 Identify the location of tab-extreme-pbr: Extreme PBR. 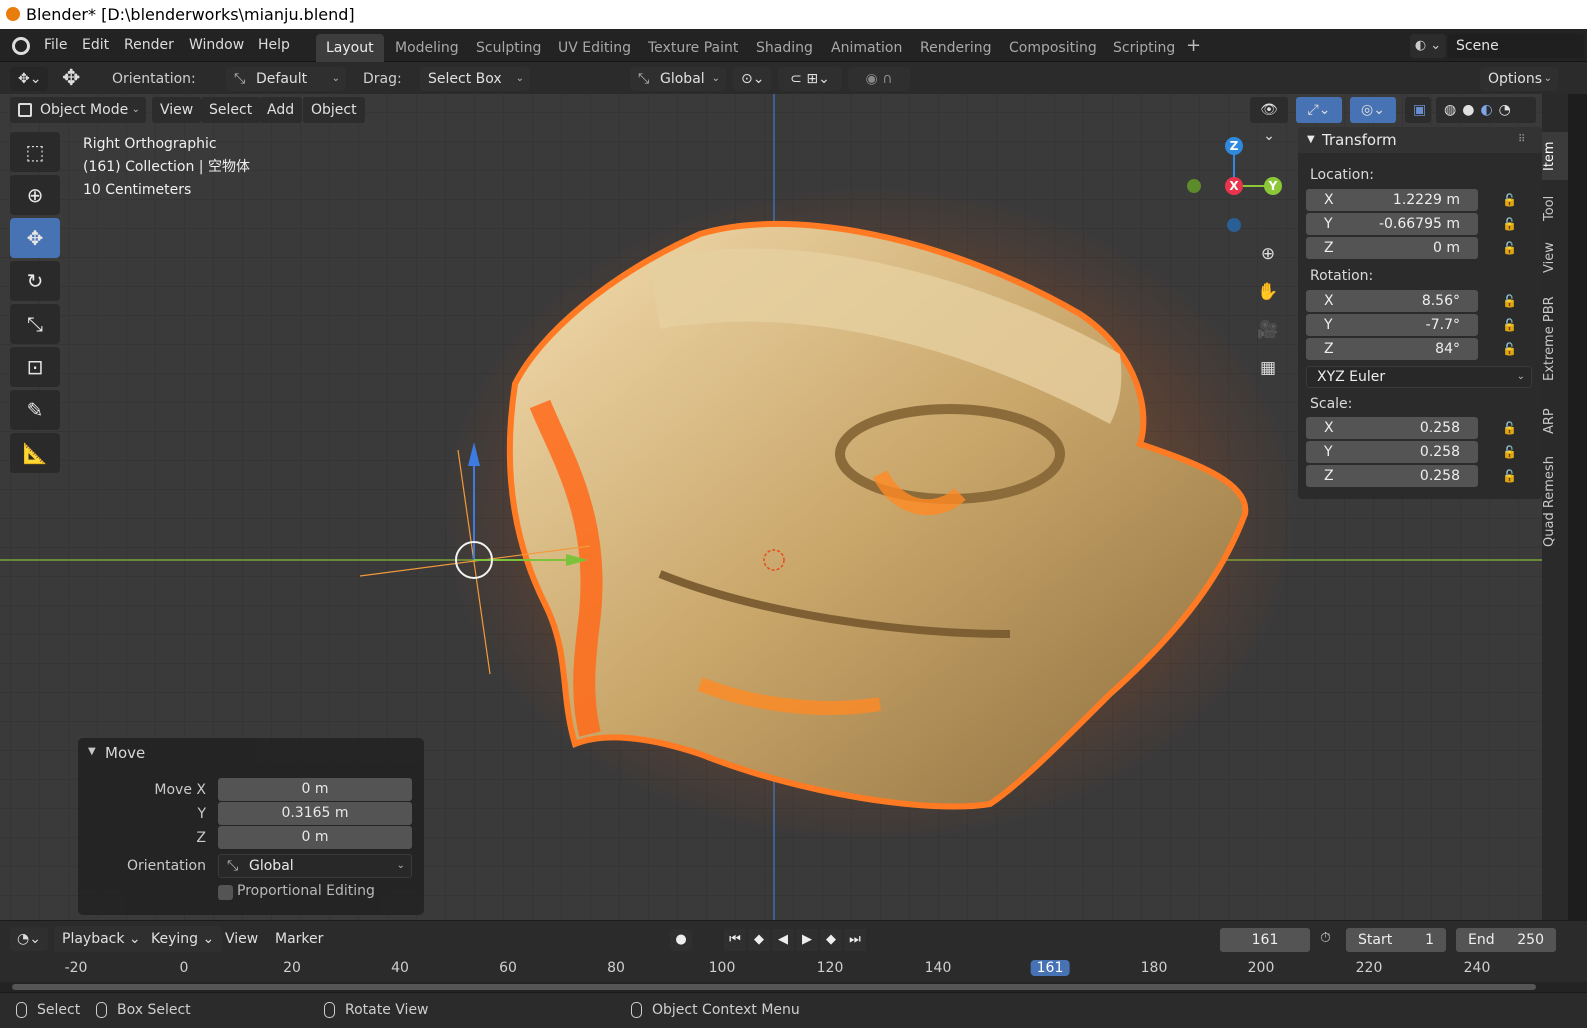
(1555, 339).